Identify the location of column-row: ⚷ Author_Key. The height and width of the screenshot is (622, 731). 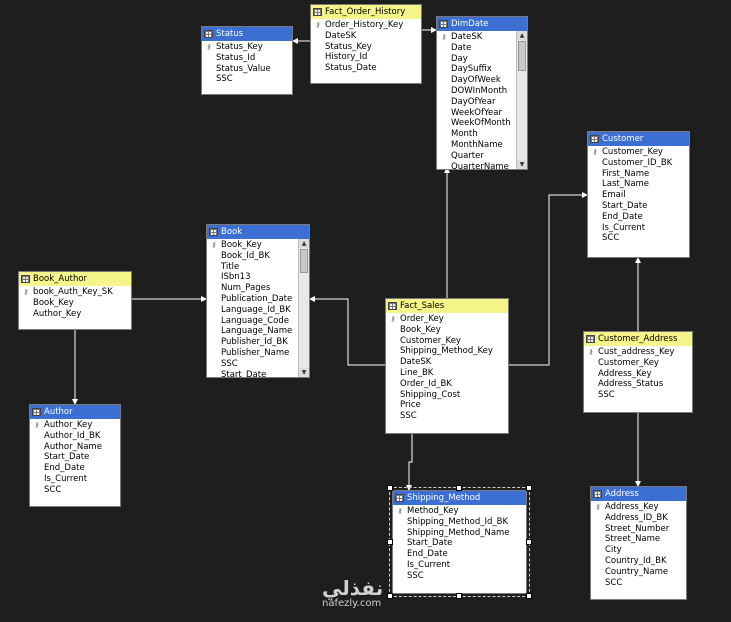
(75, 425).